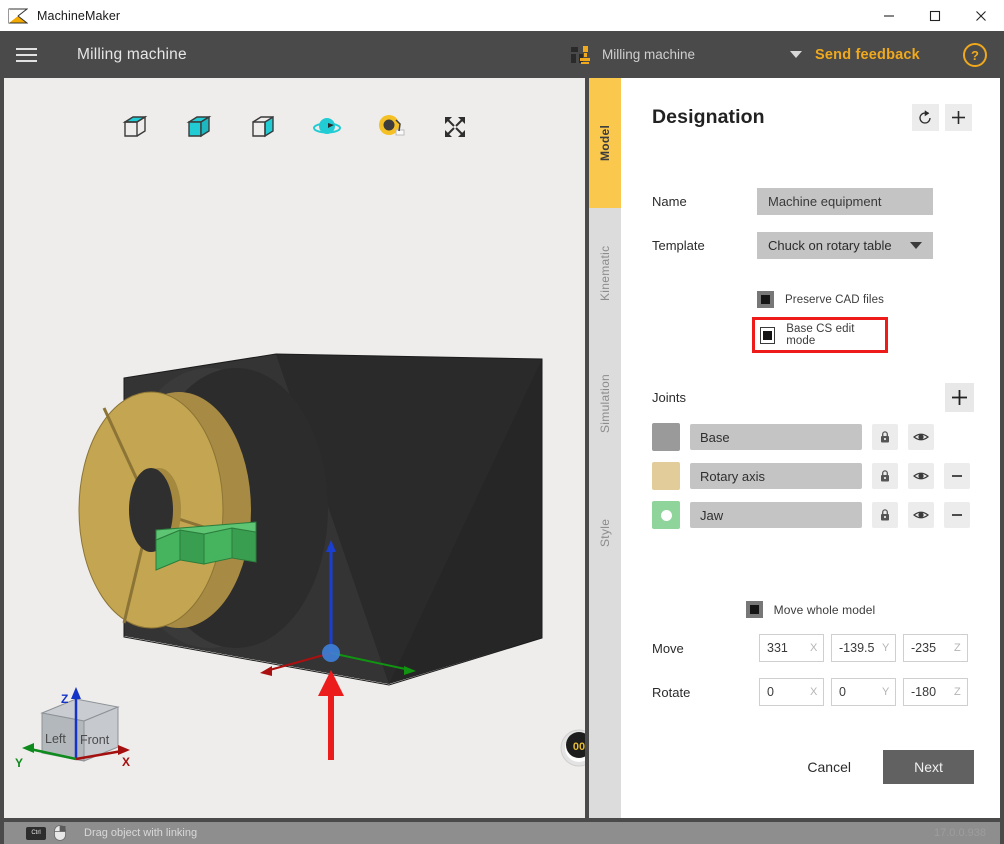 The image size is (1004, 844). I want to click on preserve-cad-checkbox, so click(765, 299).